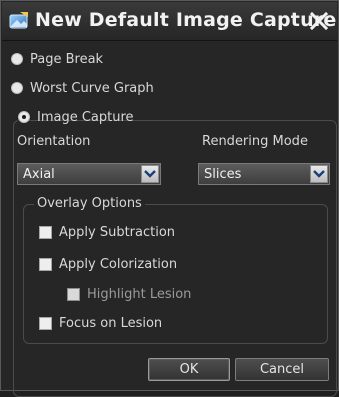  I want to click on radio-image-capture: Image Capture, so click(76, 117).